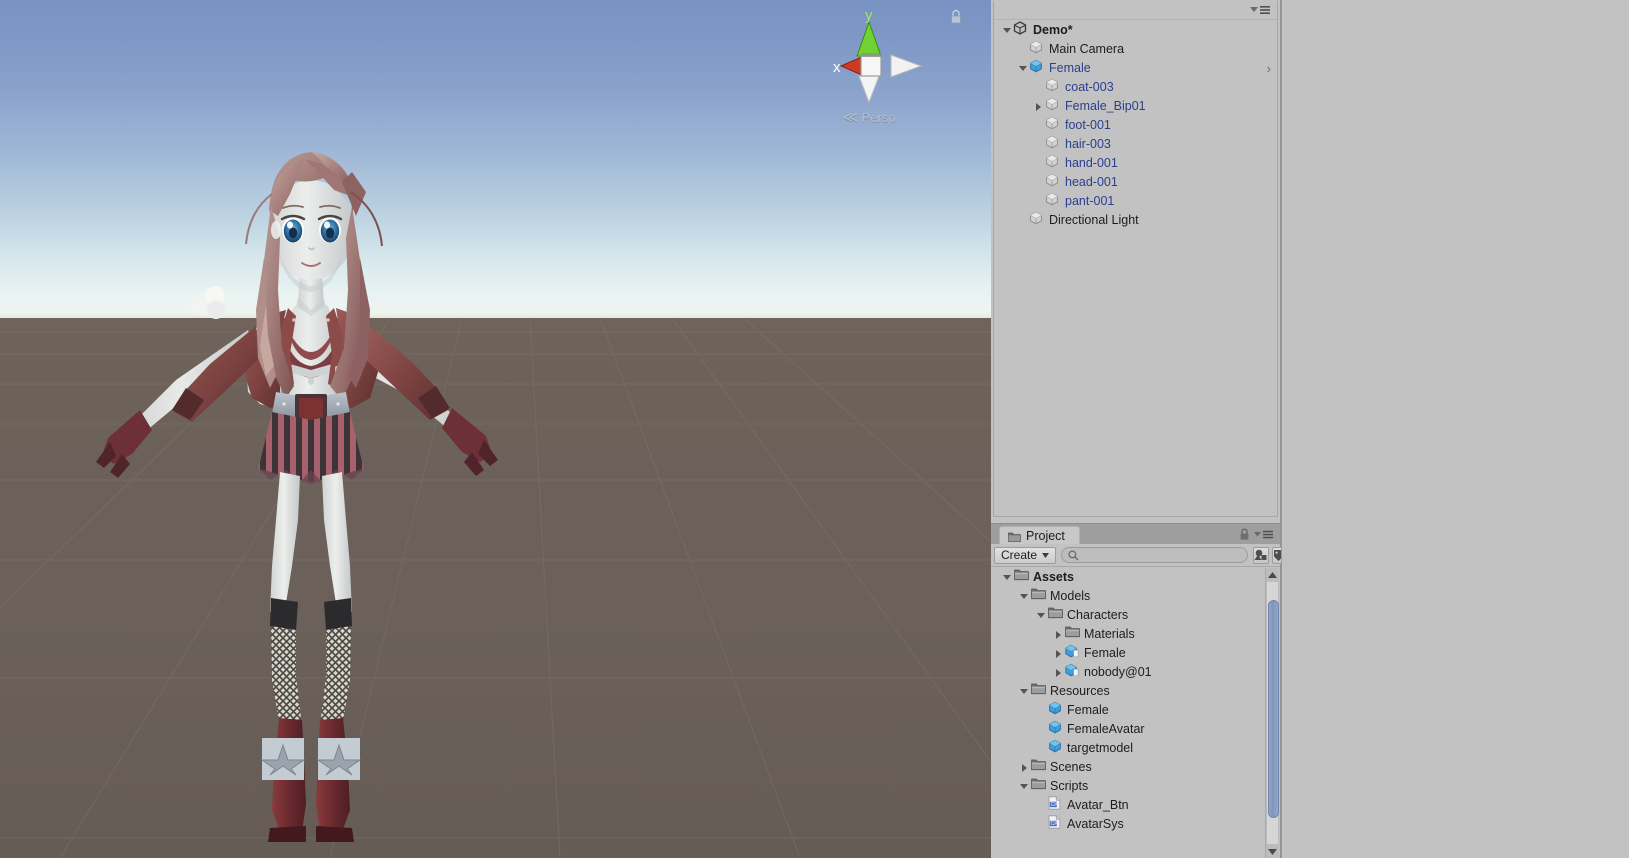 This screenshot has height=858, width=1629. I want to click on scrollbar-thumb, so click(1273, 709).